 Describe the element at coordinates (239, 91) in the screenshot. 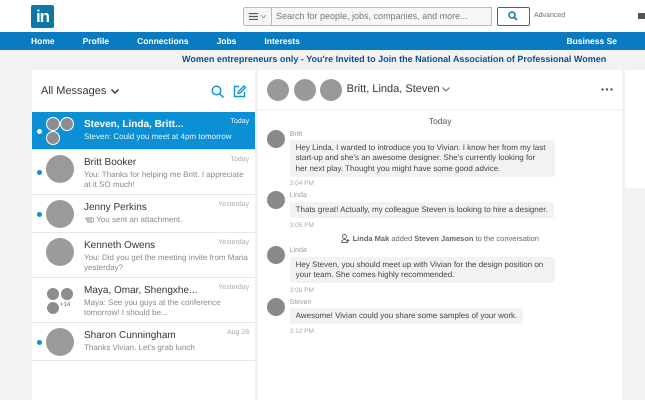

I see `compose-icon` at that location.